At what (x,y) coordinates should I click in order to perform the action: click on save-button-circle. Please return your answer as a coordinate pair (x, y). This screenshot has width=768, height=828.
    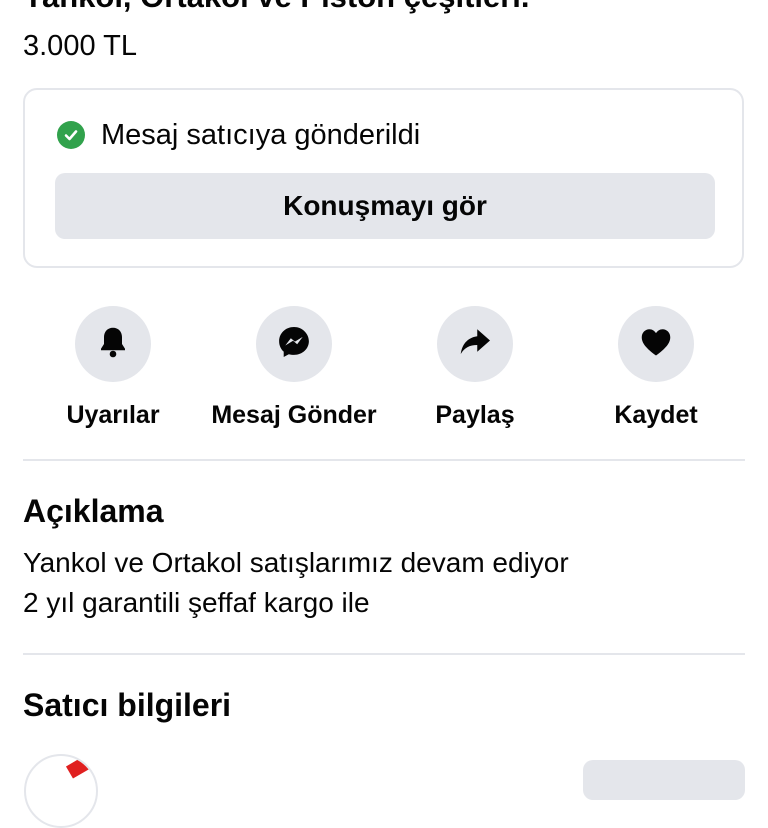
    Looking at the image, I should click on (656, 344).